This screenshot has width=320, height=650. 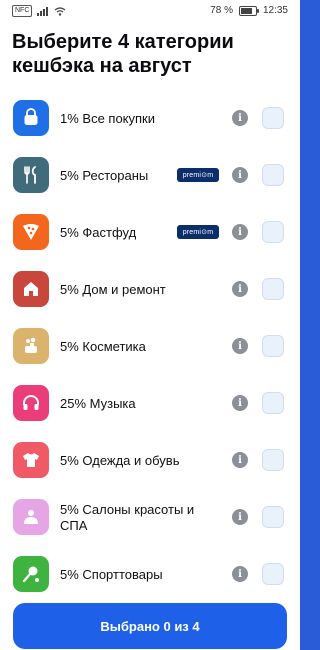 I want to click on battery-icon, so click(x=248, y=10).